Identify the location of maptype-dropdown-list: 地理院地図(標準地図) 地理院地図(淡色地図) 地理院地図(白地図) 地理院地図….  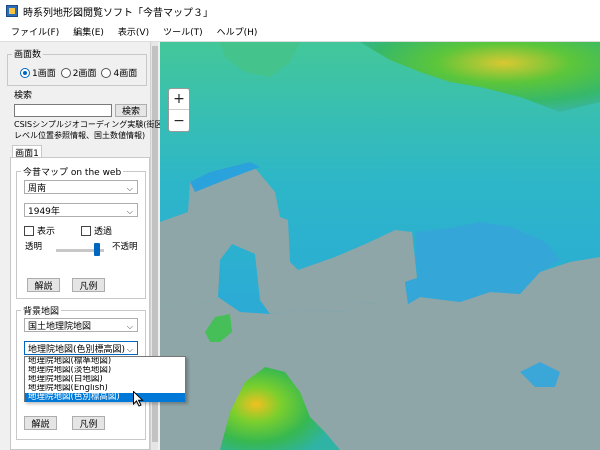
(105, 379).